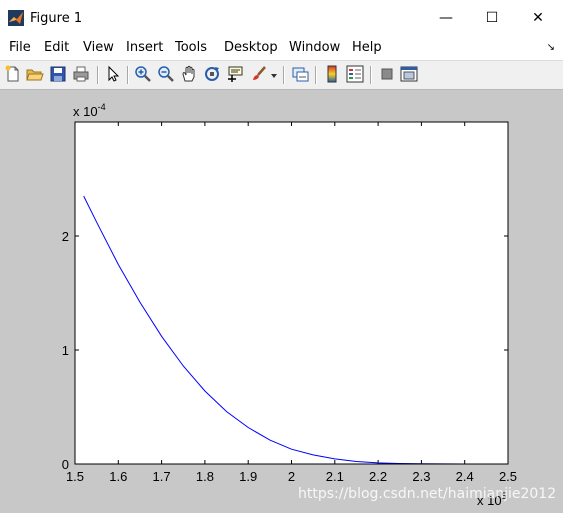  Describe the element at coordinates (427, 494) in the screenshot. I see `watermark-text: https://blog.csdn.net/haimianjie2012` at that location.